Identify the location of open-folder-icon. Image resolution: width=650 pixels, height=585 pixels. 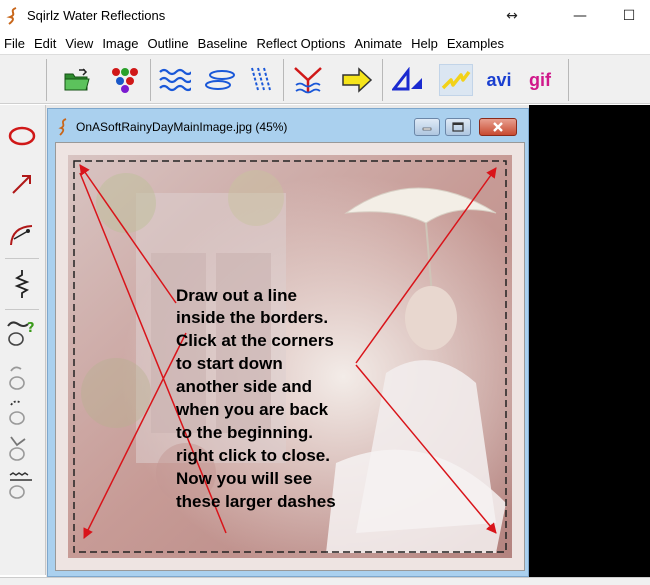
(77, 79).